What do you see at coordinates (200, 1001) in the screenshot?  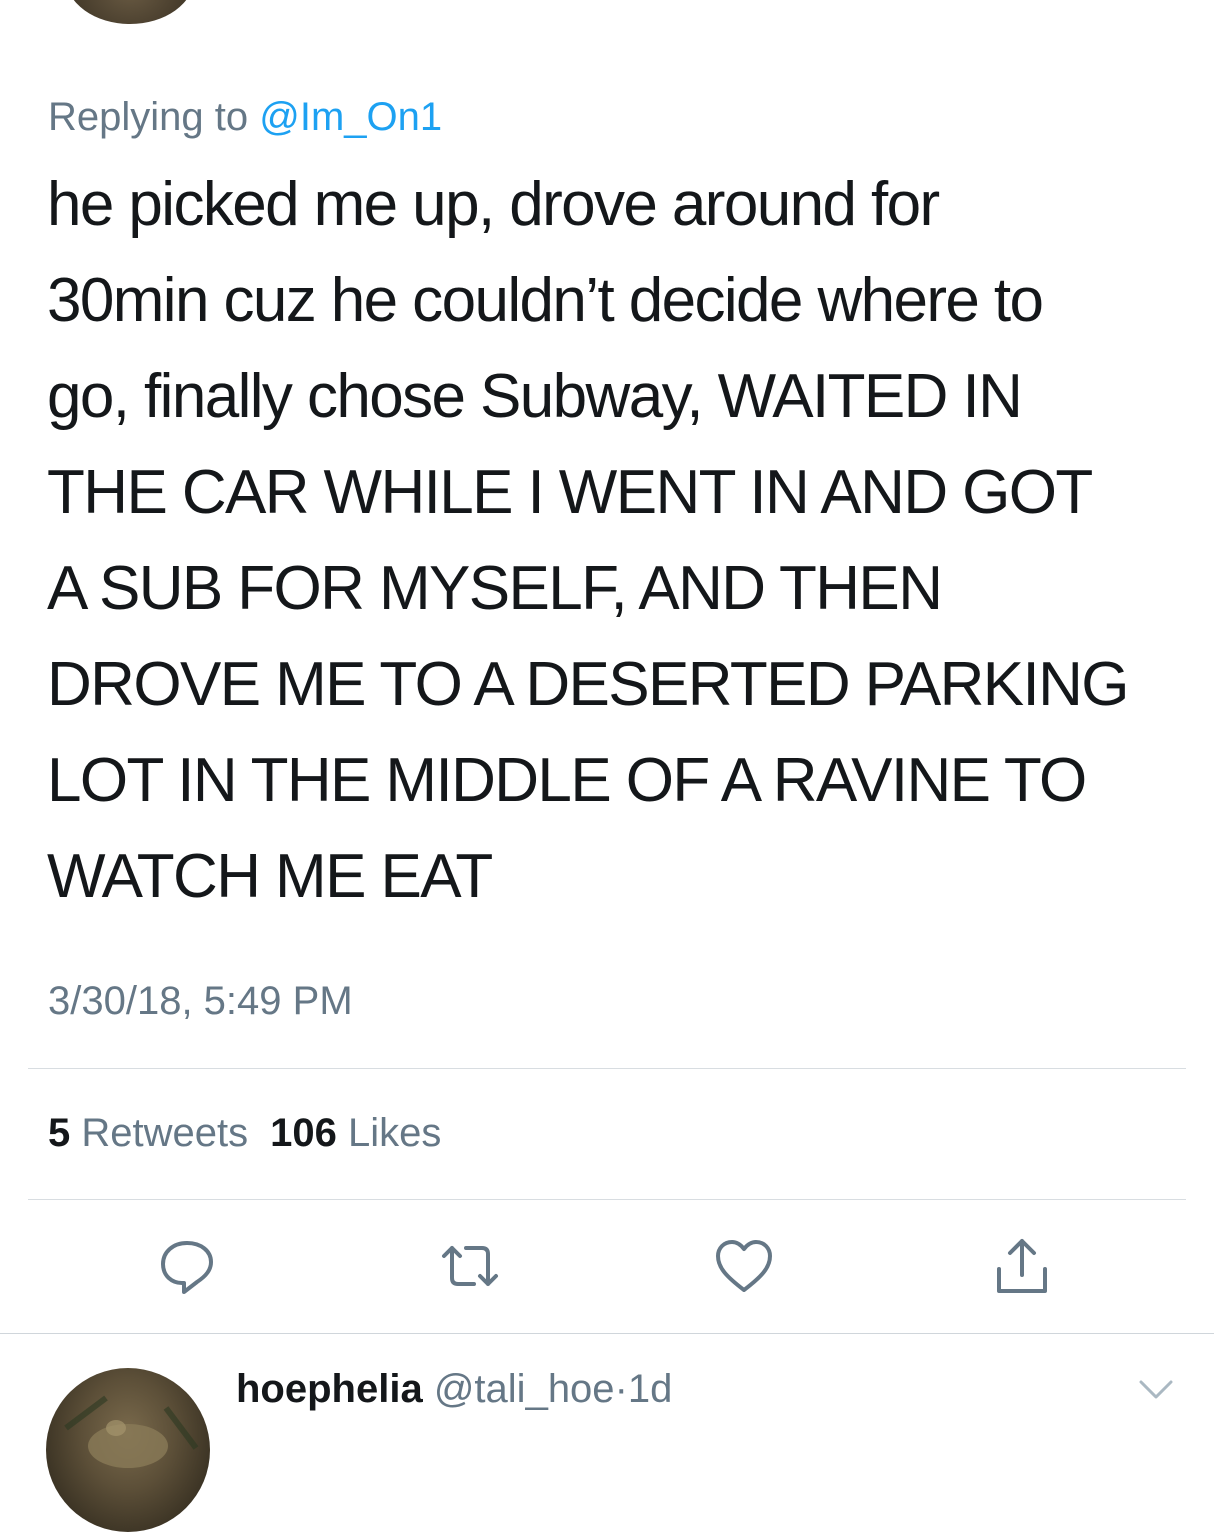 I see `tweet-timestamp: 3/30/18, 5:49 PM` at bounding box center [200, 1001].